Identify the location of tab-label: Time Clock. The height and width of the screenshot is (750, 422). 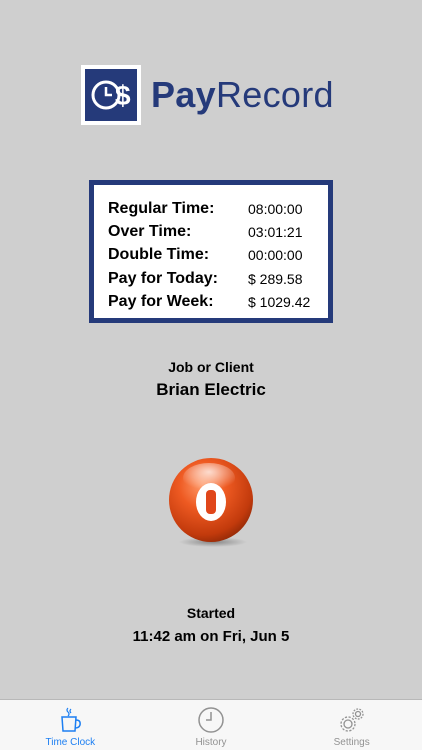
(70, 742).